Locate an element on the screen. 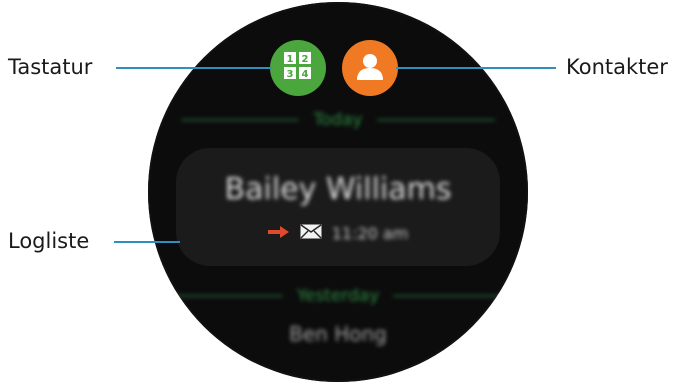  contacts-button is located at coordinates (370, 68).